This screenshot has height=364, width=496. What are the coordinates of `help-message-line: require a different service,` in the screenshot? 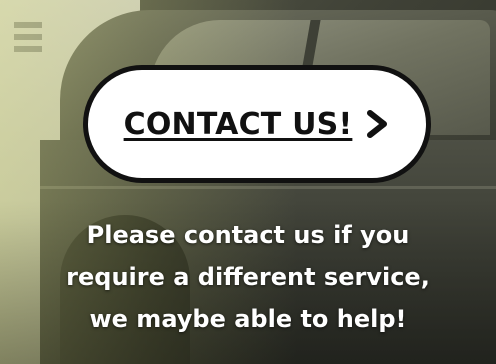 It's located at (248, 277).